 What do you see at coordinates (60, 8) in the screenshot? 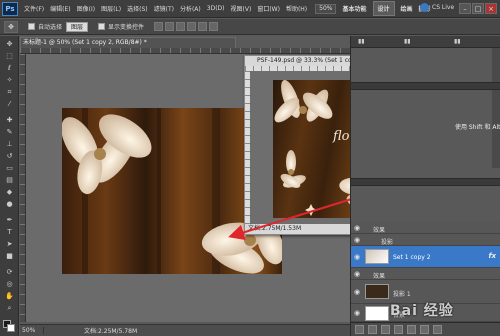
I see `menu-edit: 编辑(E)` at bounding box center [60, 8].